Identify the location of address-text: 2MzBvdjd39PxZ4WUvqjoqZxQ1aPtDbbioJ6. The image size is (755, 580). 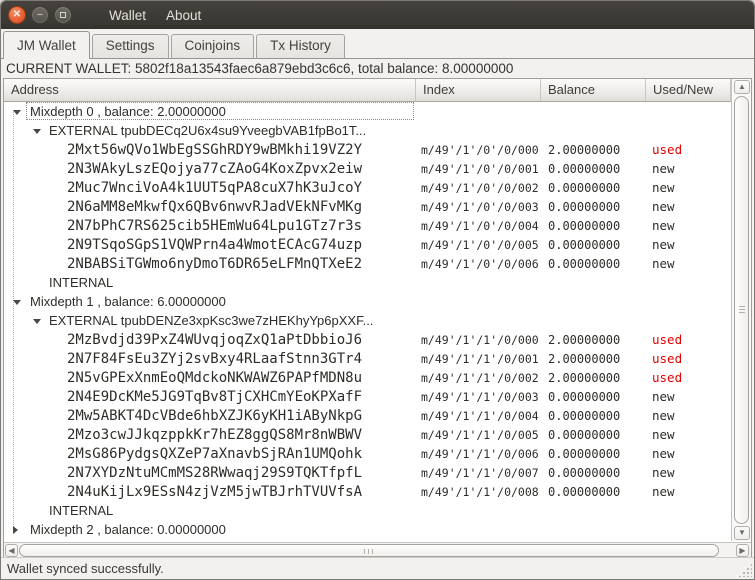
(215, 339).